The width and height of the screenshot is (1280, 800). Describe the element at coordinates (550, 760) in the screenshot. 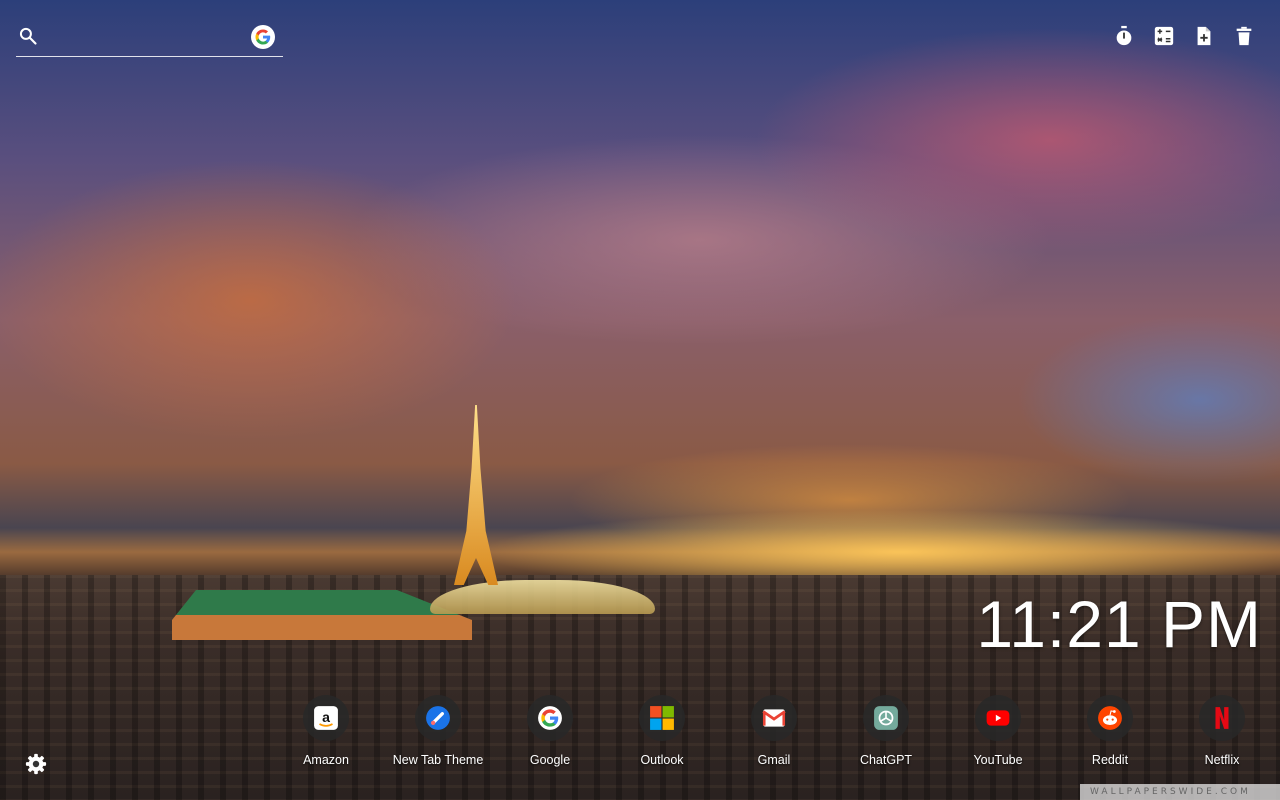

I see `shortcut-label: Google` at that location.